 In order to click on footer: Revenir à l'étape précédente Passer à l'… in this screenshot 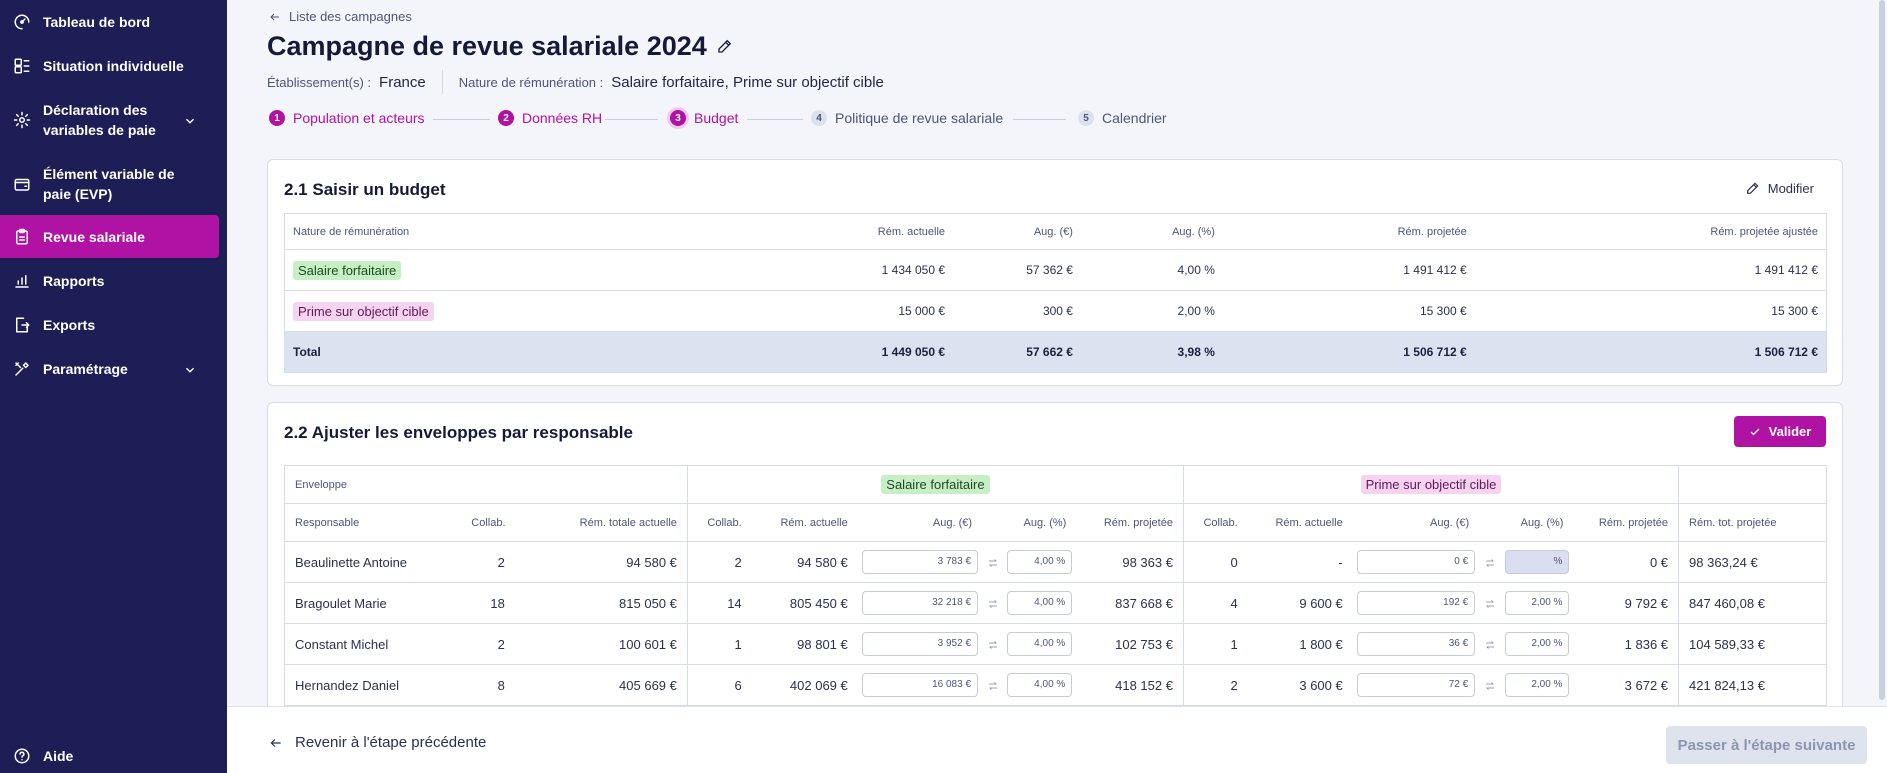, I will do `click(1057, 739)`.